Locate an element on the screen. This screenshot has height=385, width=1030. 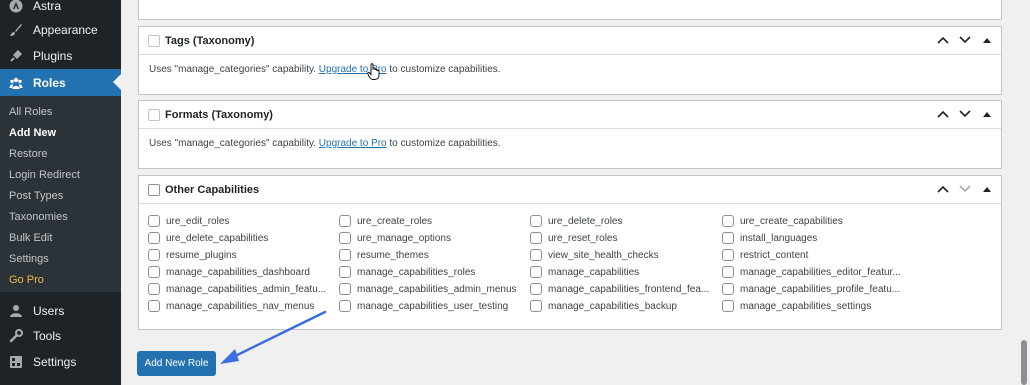
submenu-go-pro: Go Pro is located at coordinates (26, 280).